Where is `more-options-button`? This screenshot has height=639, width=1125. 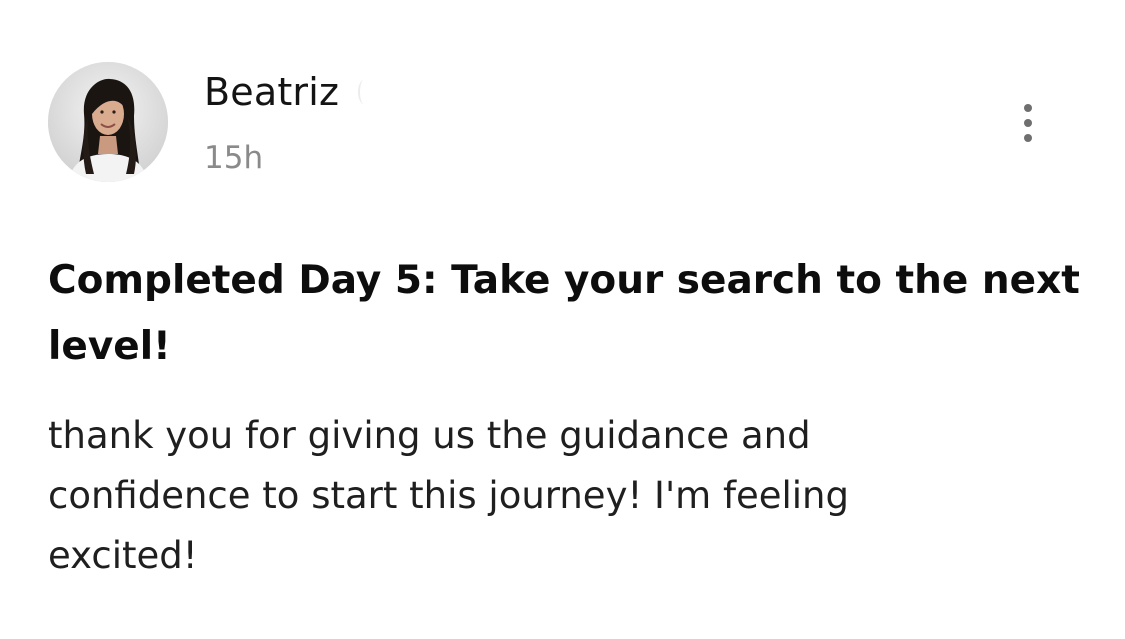
more-options-button is located at coordinates (1028, 123).